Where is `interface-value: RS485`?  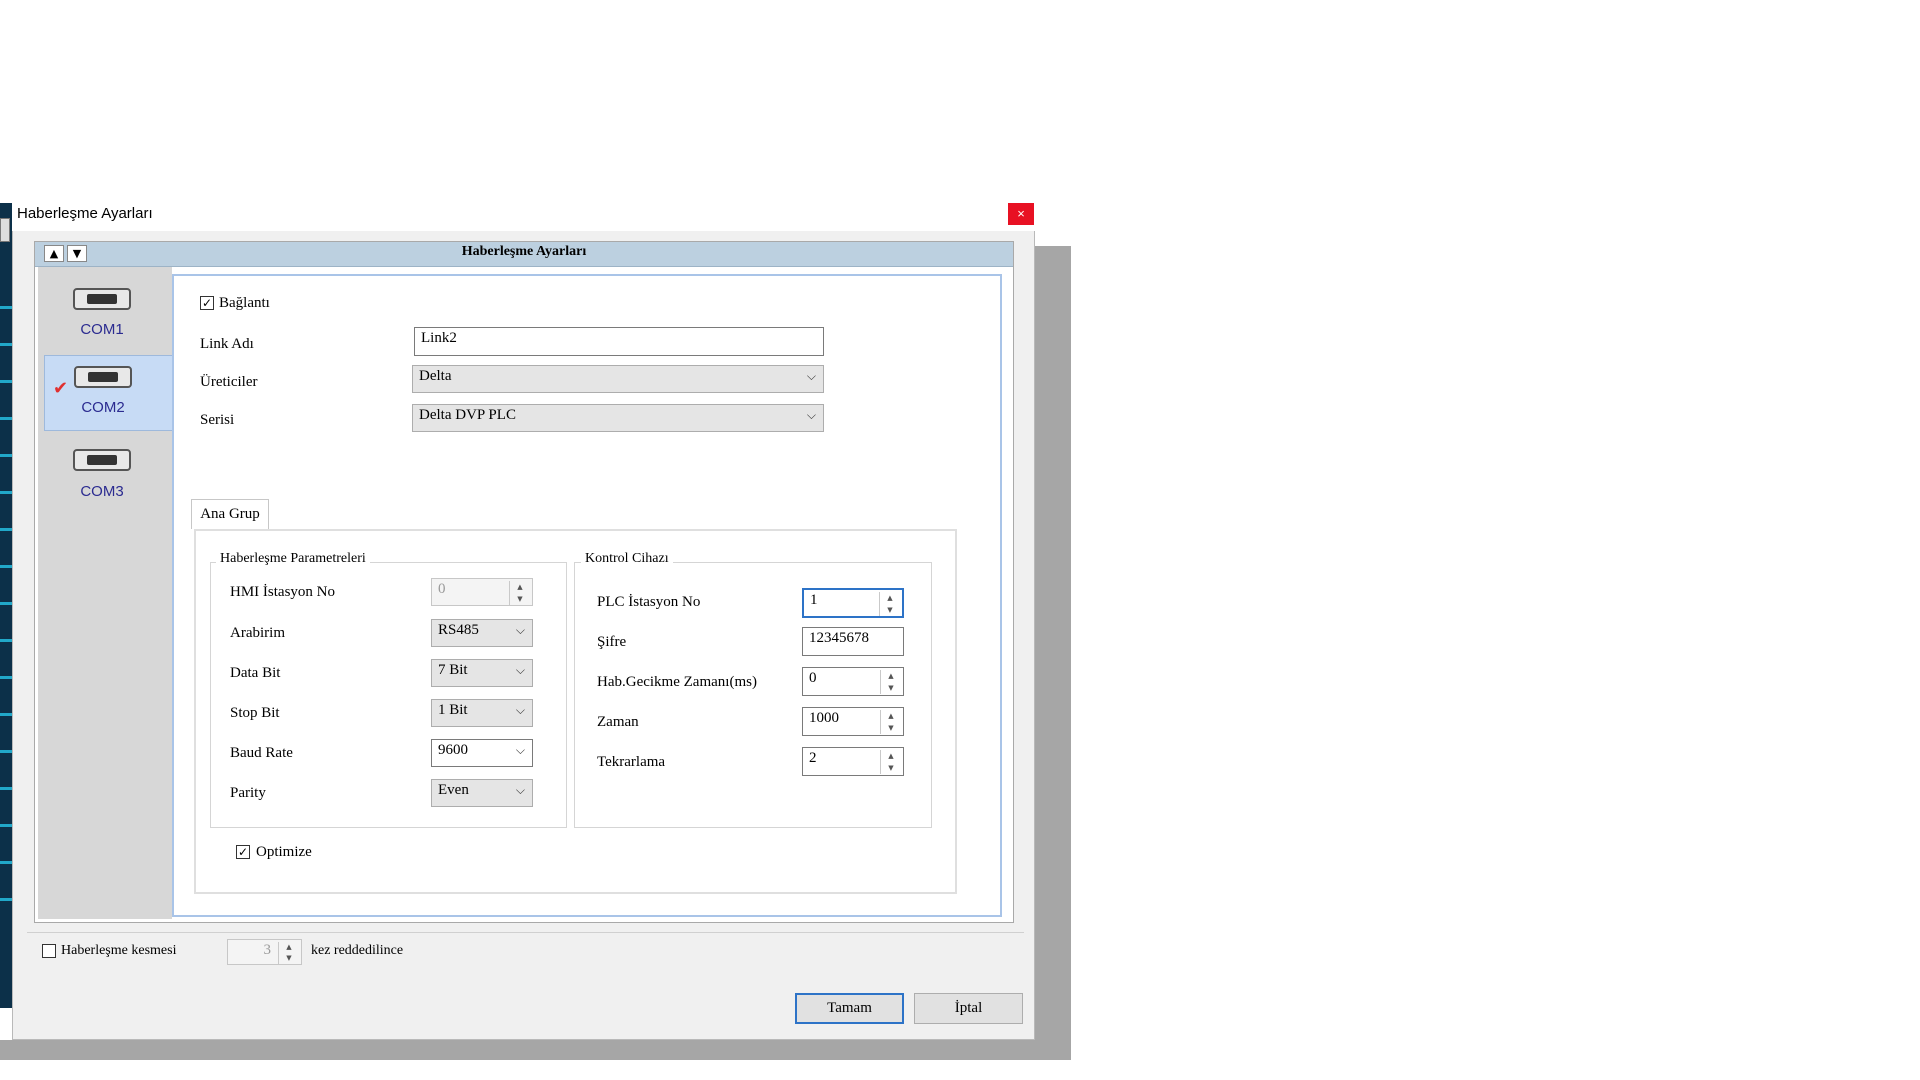
interface-value: RS485 is located at coordinates (458, 630).